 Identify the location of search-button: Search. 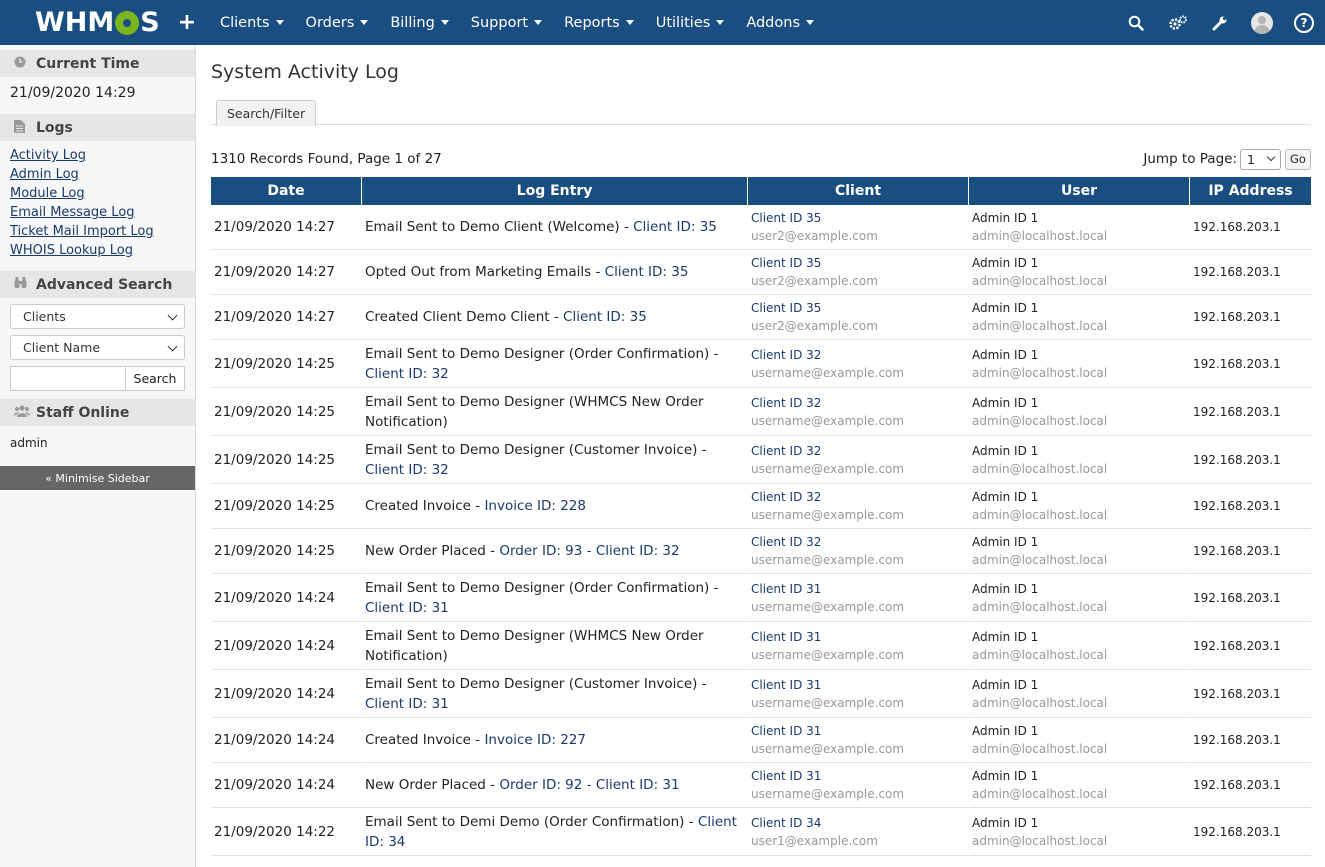
(155, 378).